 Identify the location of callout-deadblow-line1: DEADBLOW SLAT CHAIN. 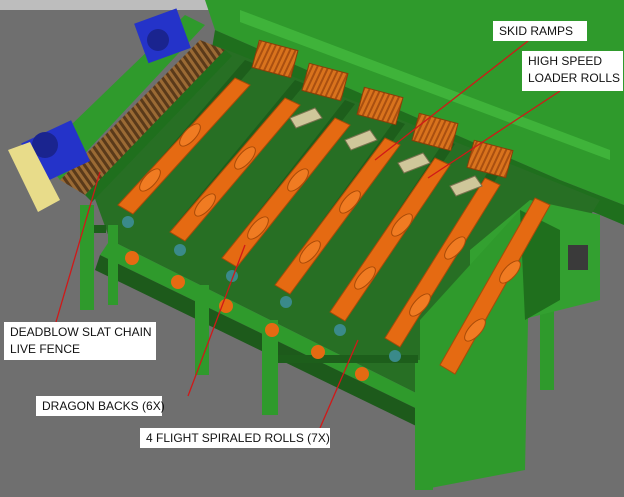
(81, 332).